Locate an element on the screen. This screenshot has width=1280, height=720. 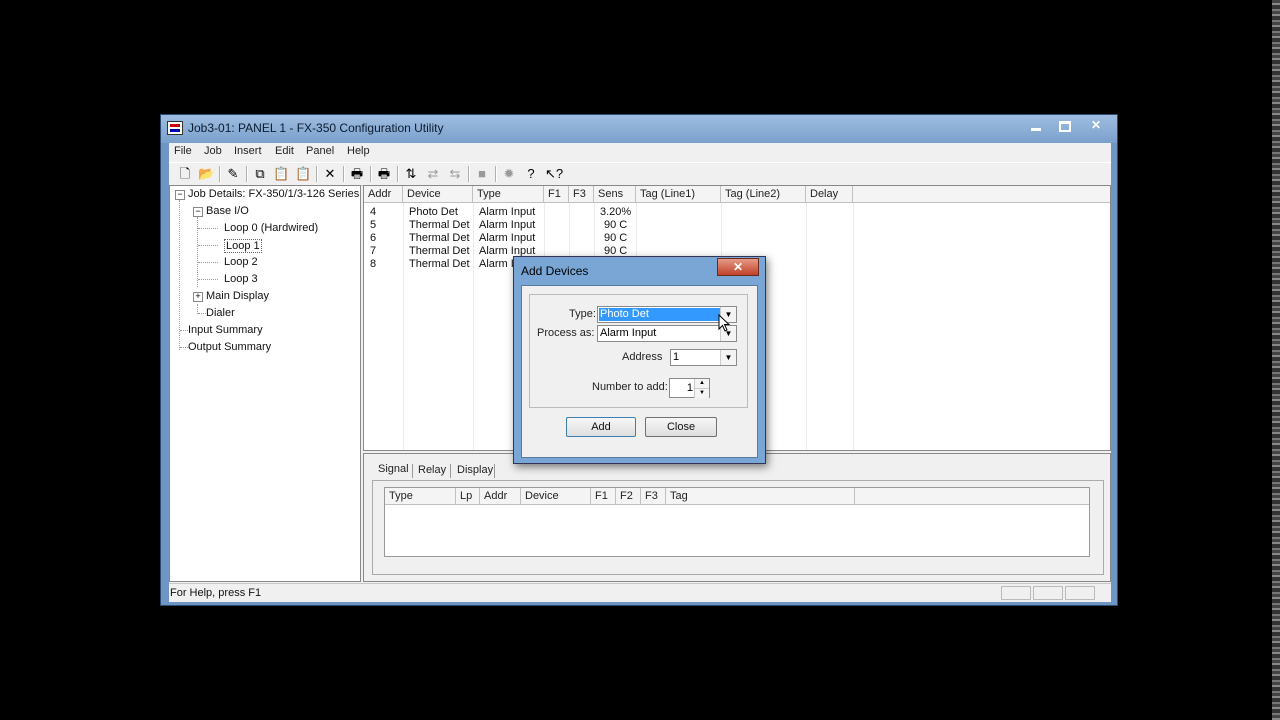
help-icon: ? is located at coordinates (531, 174).